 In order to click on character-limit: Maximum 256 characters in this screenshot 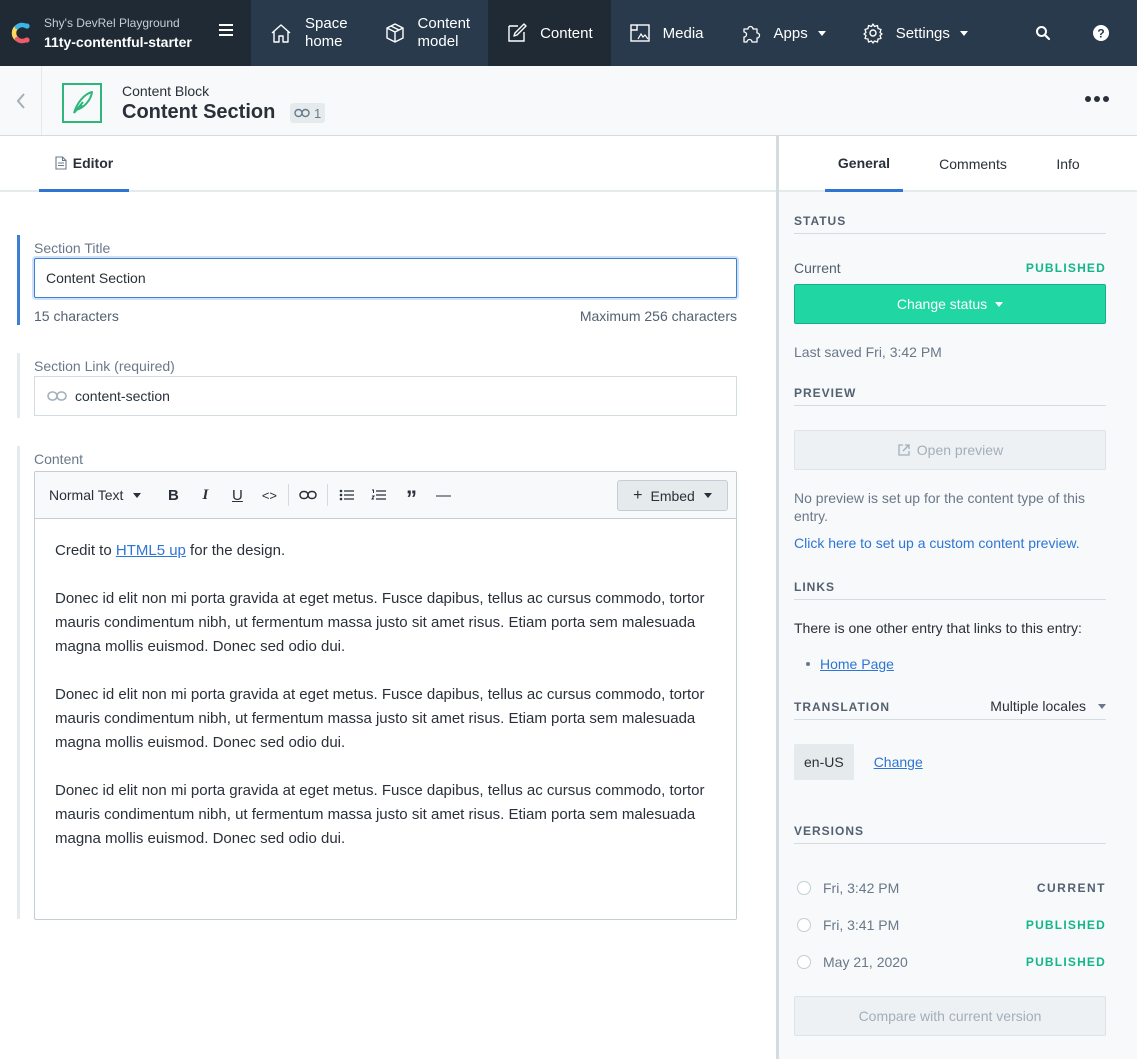, I will do `click(658, 316)`.